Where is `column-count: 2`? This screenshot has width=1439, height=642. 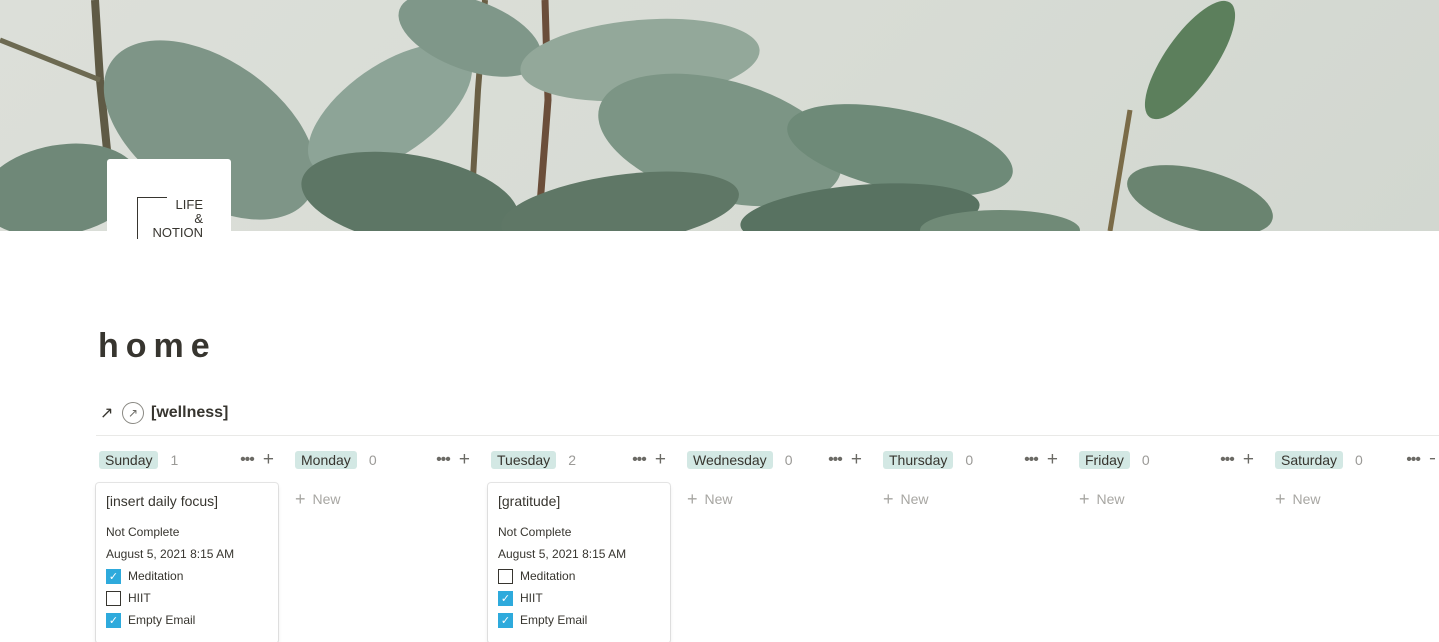 column-count: 2 is located at coordinates (572, 460).